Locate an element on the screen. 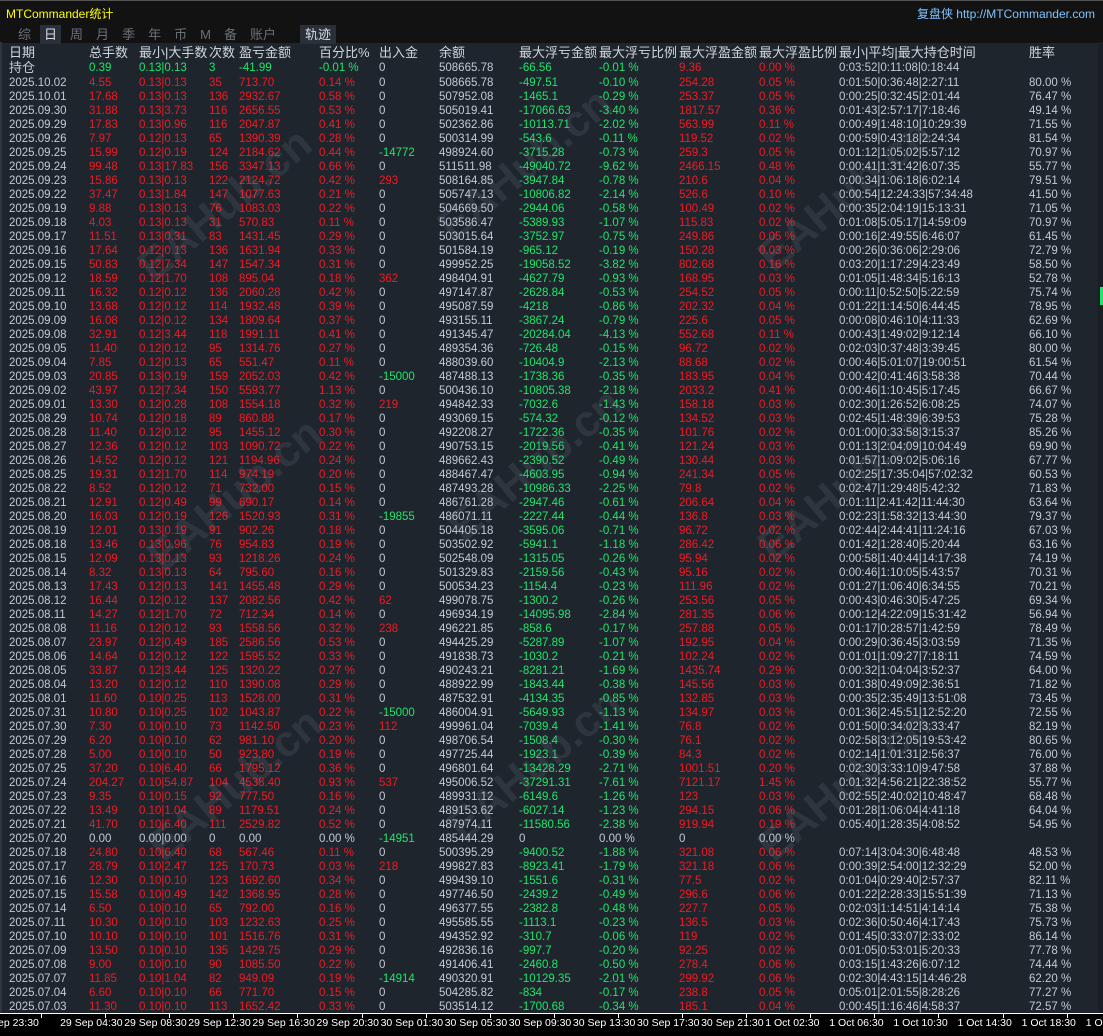 The height and width of the screenshot is (1036, 1103). scrollbar is located at coordinates (1100, 527).